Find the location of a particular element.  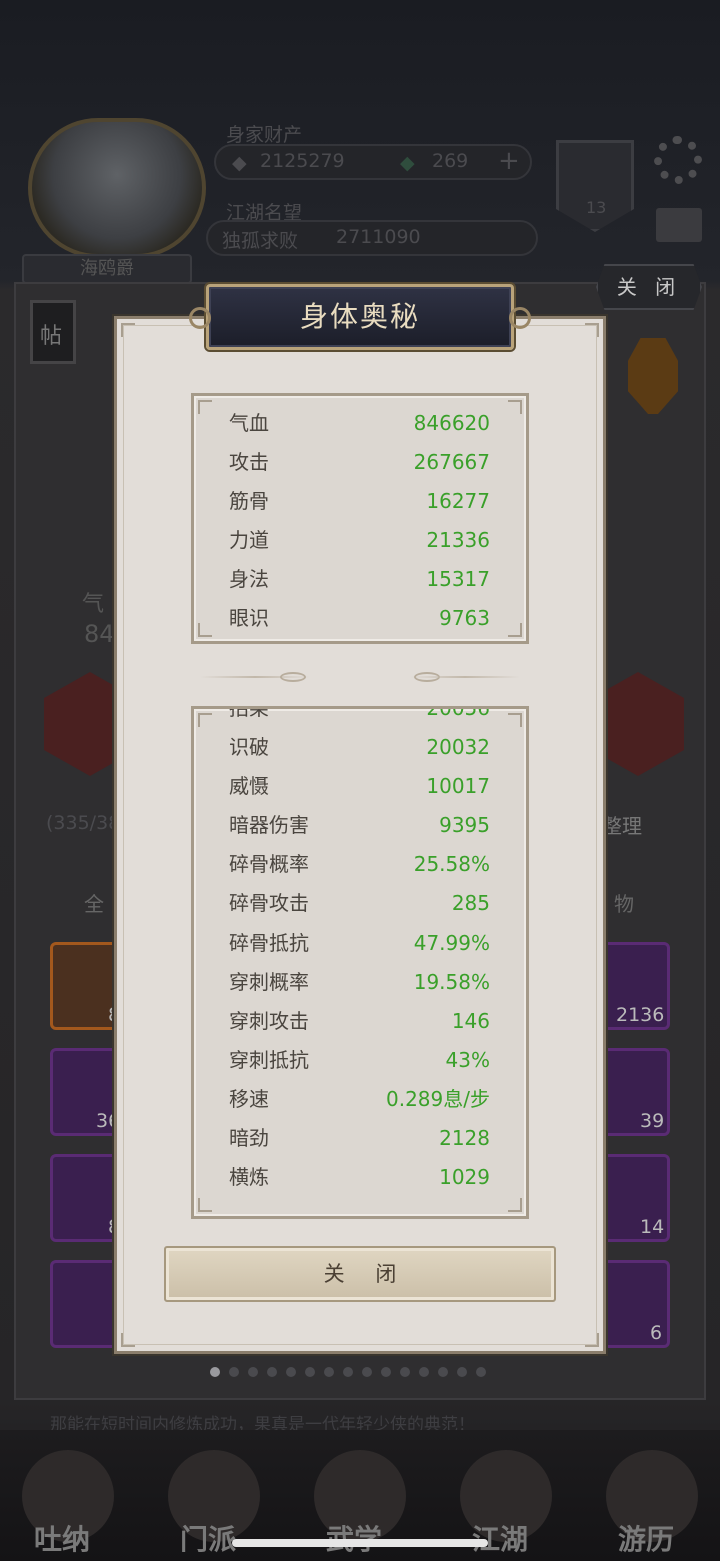

invite-card-label: 帖 is located at coordinates (51, 336).